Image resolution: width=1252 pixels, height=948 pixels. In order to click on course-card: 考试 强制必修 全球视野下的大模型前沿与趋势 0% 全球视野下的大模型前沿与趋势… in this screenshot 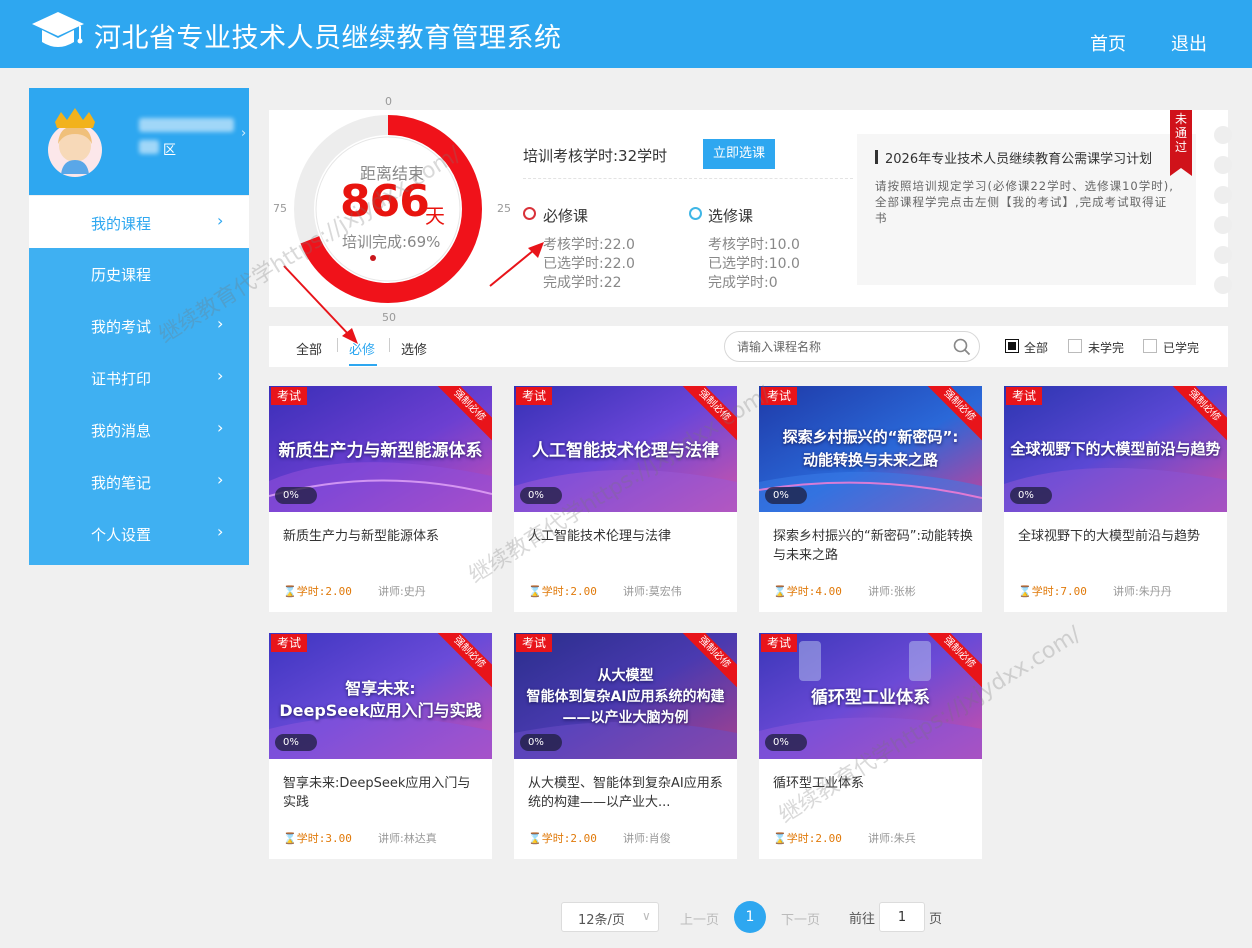, I will do `click(1115, 499)`.